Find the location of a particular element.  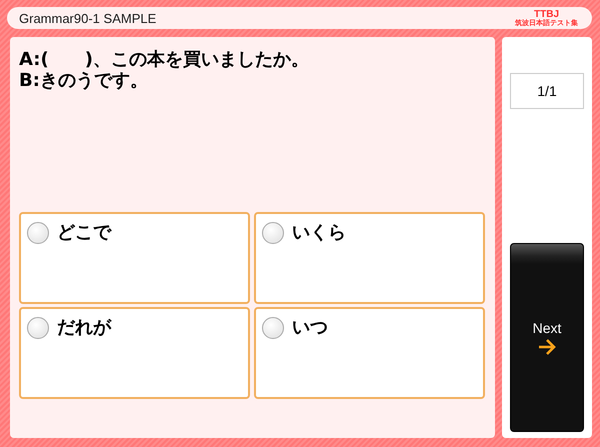

answer-option: いくら is located at coordinates (369, 258).